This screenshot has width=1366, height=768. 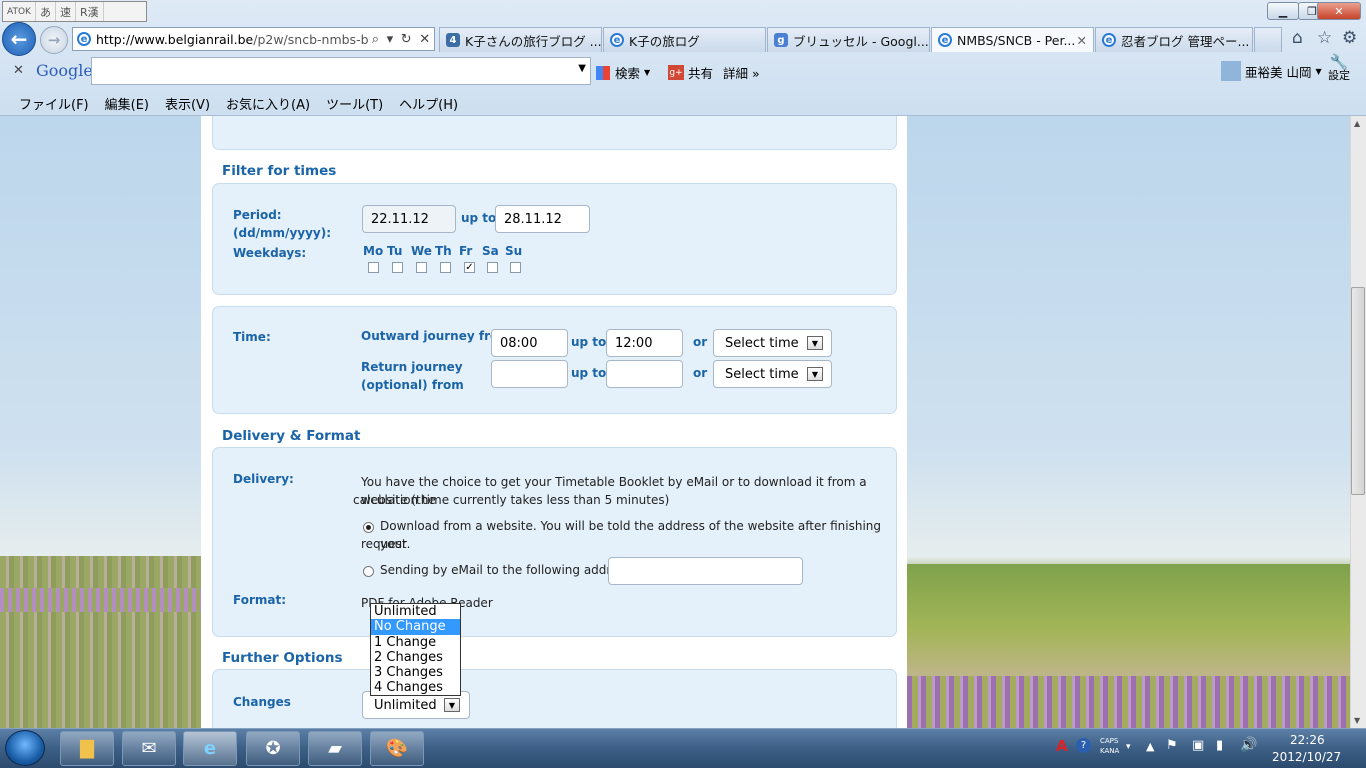 I want to click on further-options-heading: Further Options, so click(x=282, y=658).